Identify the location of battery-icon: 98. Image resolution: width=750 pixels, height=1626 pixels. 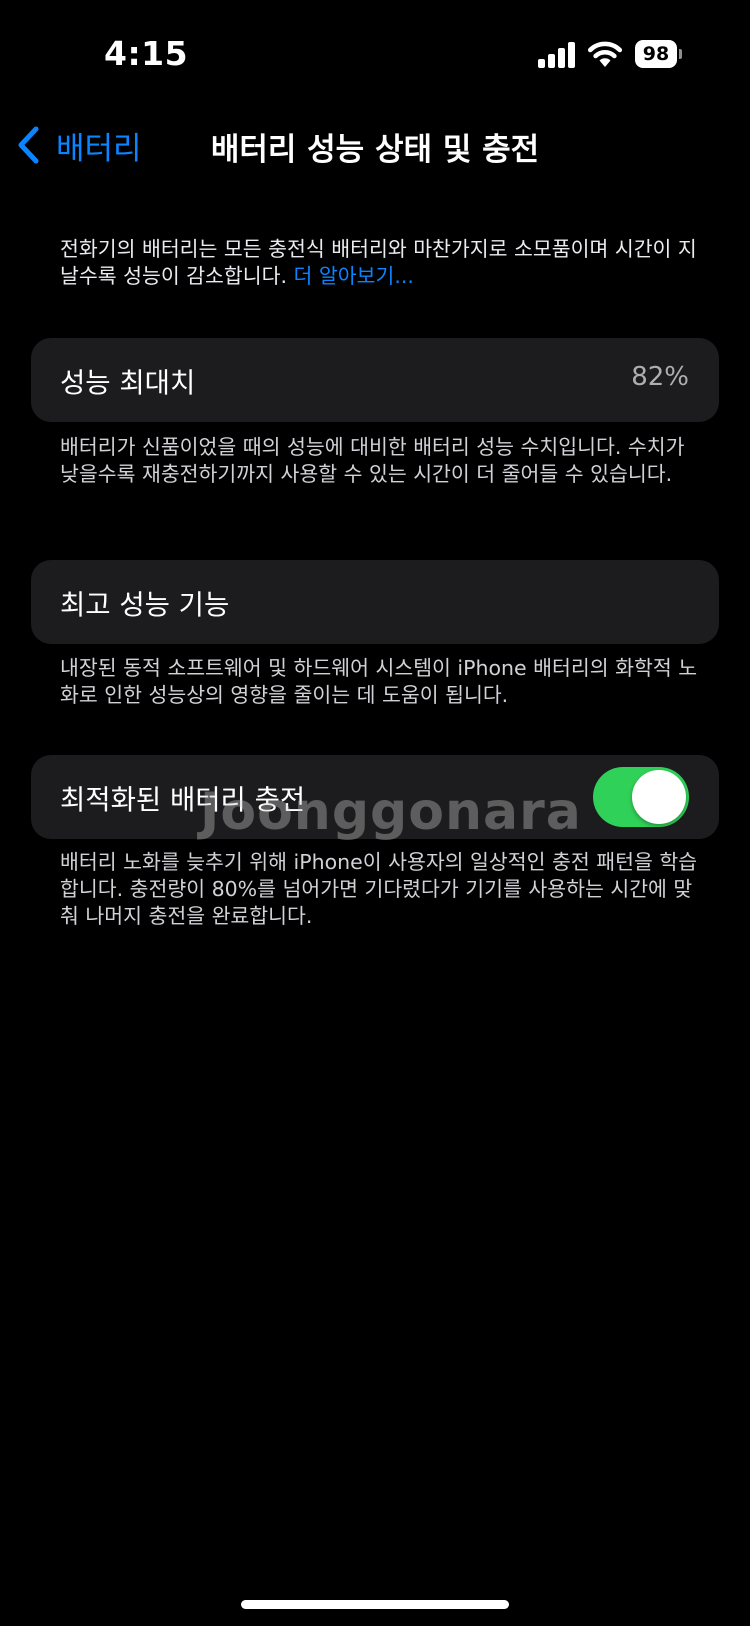
(659, 54).